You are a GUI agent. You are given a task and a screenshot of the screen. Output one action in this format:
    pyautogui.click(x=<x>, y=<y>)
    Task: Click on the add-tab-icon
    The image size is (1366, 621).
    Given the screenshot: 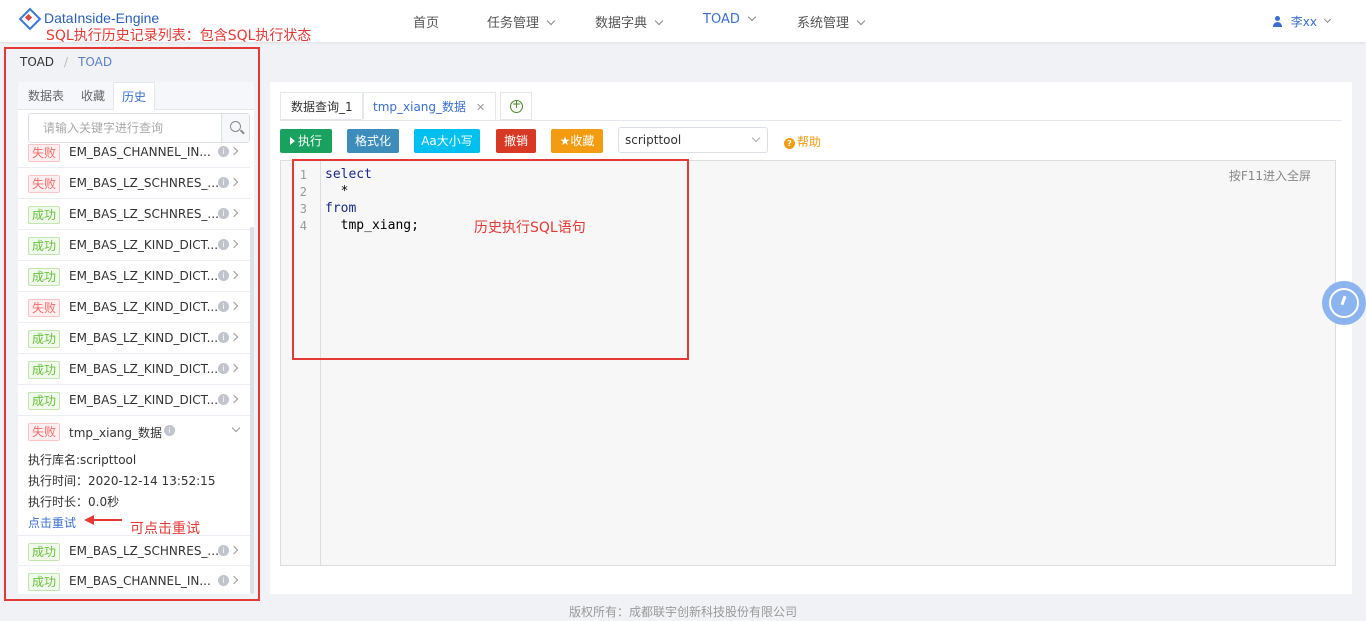 What is the action you would take?
    pyautogui.click(x=516, y=106)
    